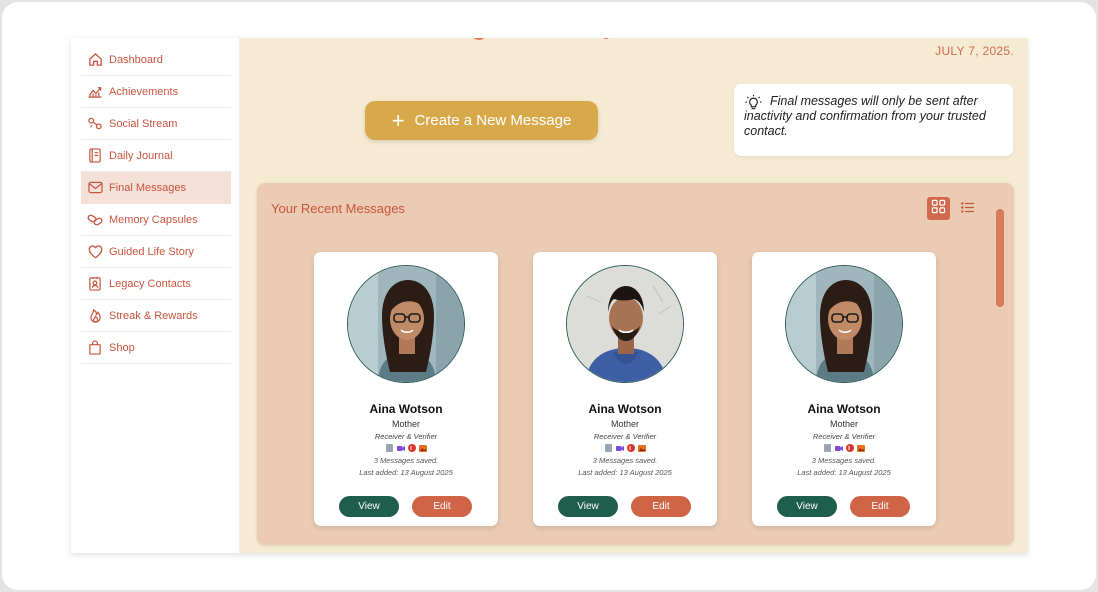 The image size is (1098, 592). I want to click on current-date: JULY 7, 2025., so click(974, 51).